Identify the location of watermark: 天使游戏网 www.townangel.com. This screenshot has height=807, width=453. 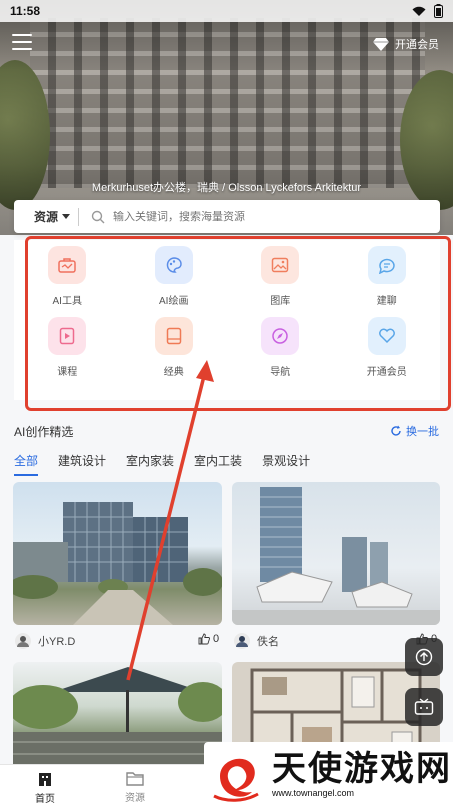
(328, 774).